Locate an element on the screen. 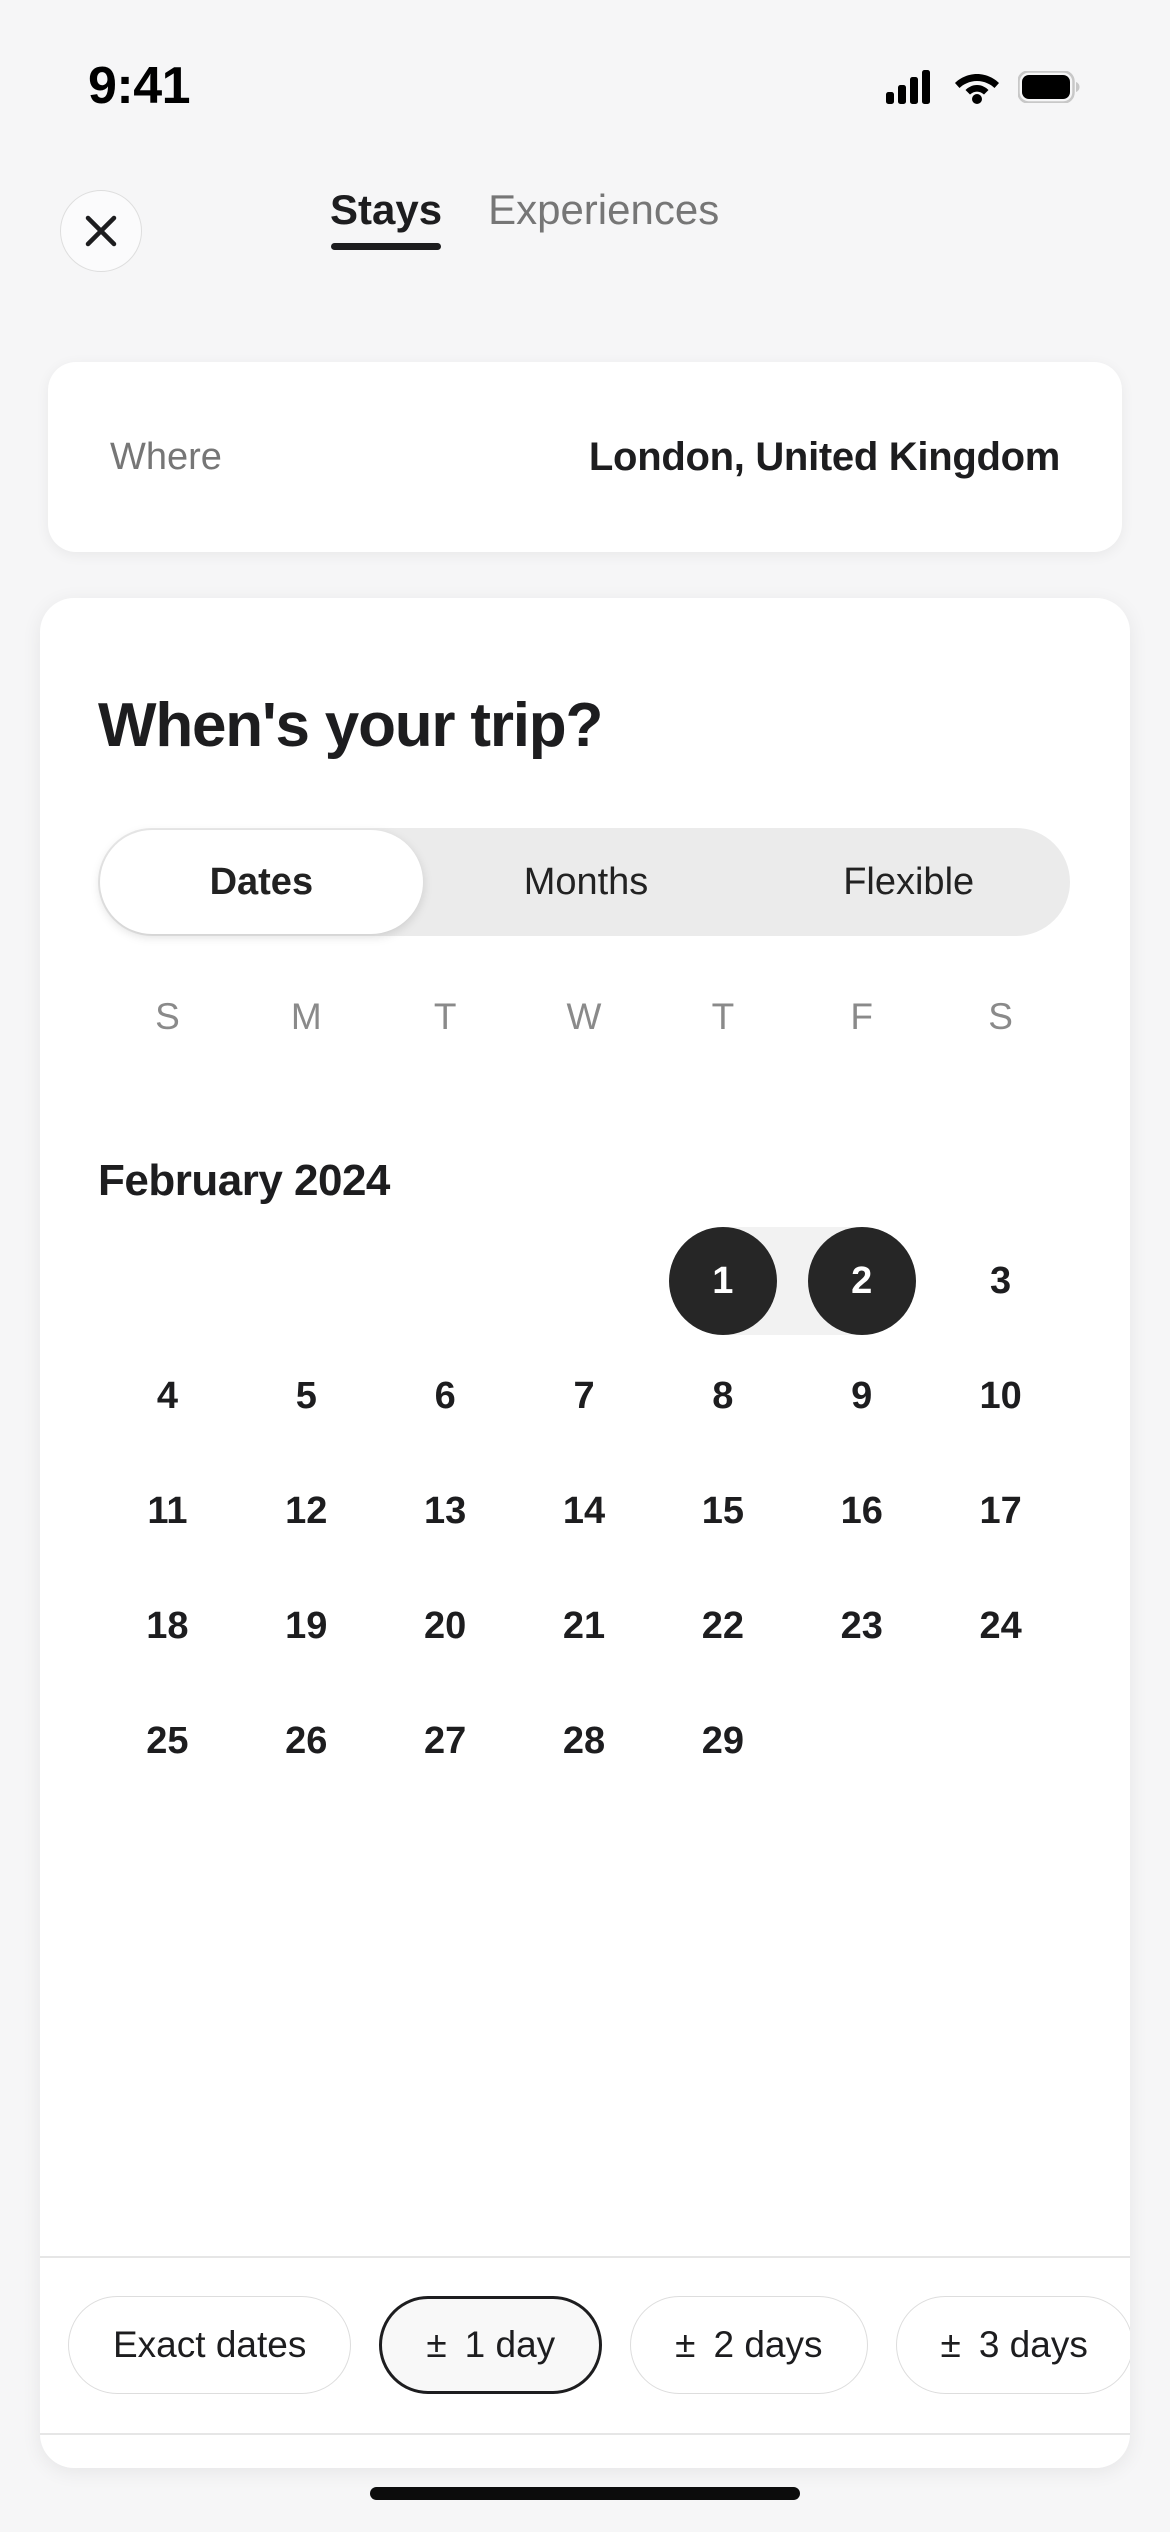 The image size is (1170, 2532). calendar-day-number: 12 is located at coordinates (306, 1510).